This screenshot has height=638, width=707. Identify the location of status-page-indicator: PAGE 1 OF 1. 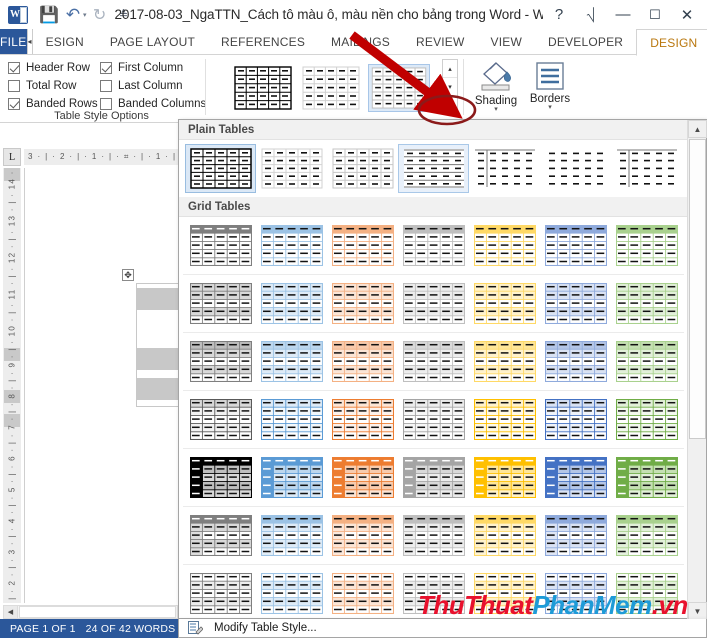
(38, 629).